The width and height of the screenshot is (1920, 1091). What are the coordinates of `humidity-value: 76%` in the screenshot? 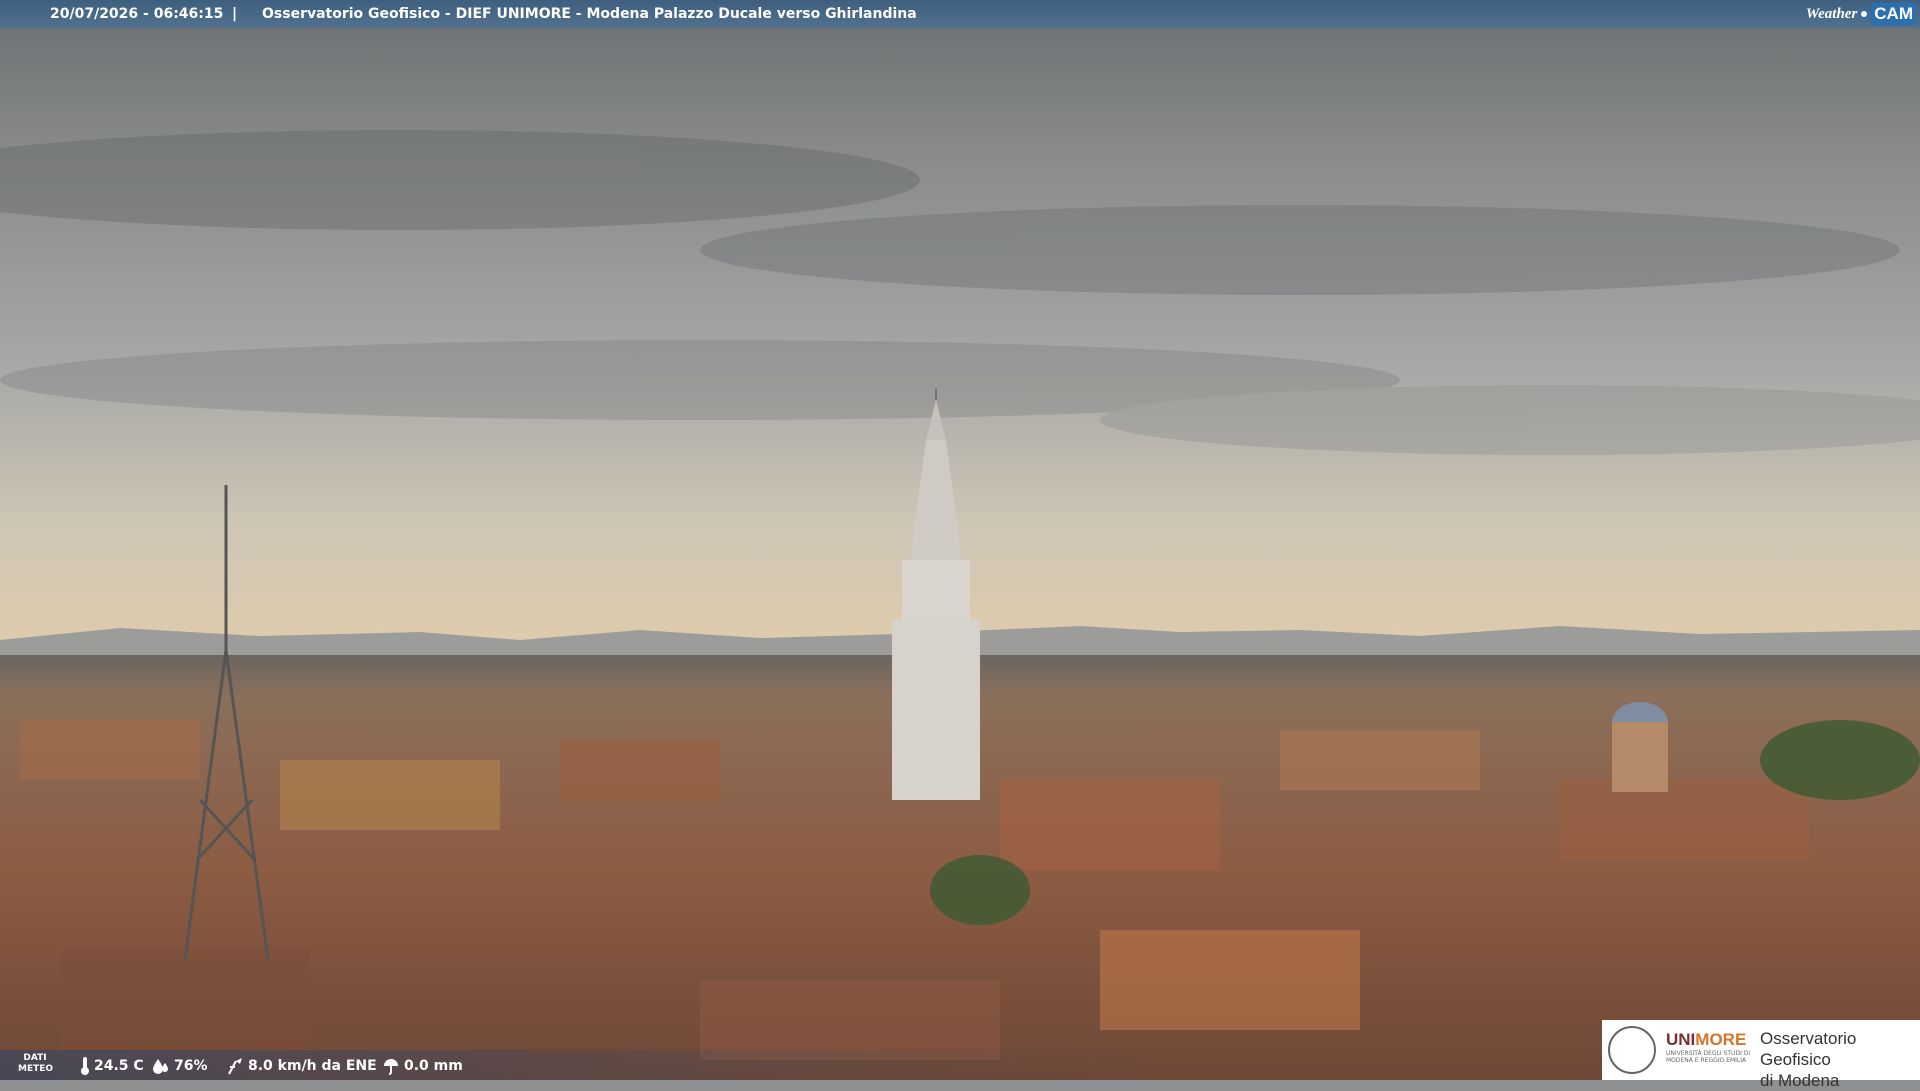 It's located at (191, 1066).